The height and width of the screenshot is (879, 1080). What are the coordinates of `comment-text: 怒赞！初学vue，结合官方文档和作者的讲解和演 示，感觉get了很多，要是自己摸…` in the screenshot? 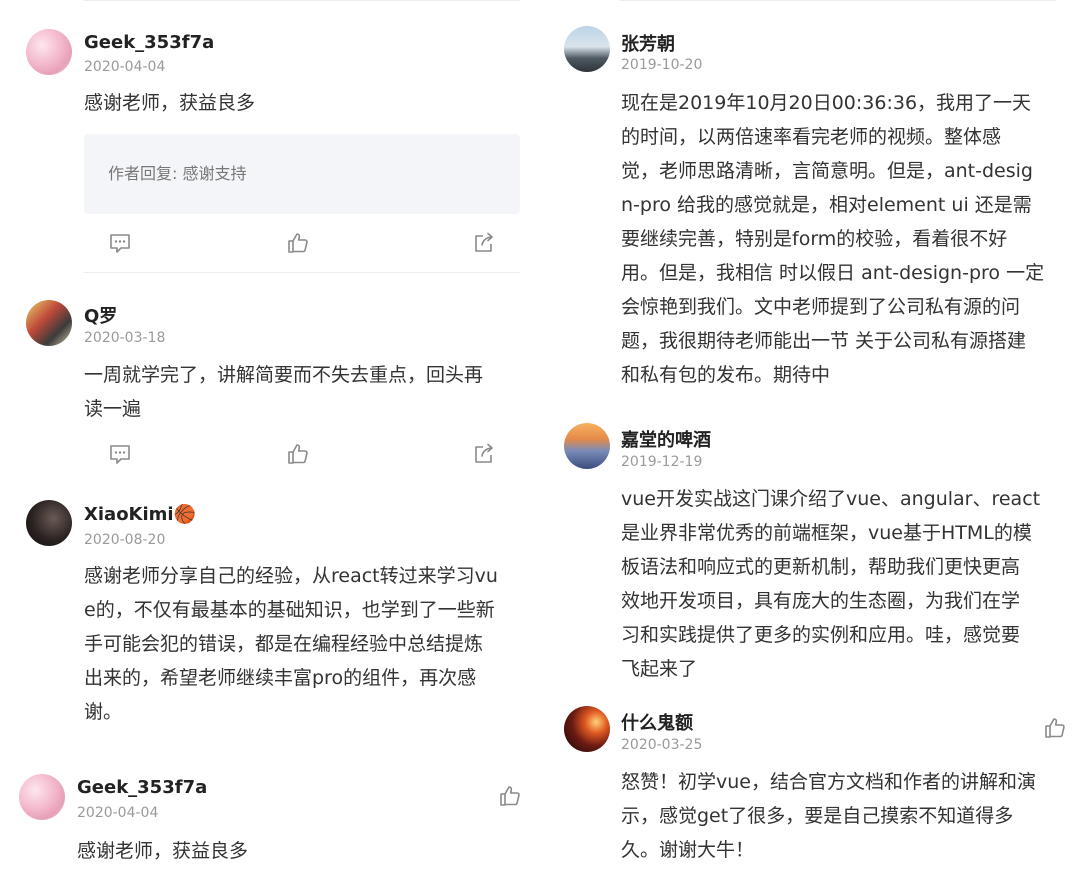 It's located at (846, 816).